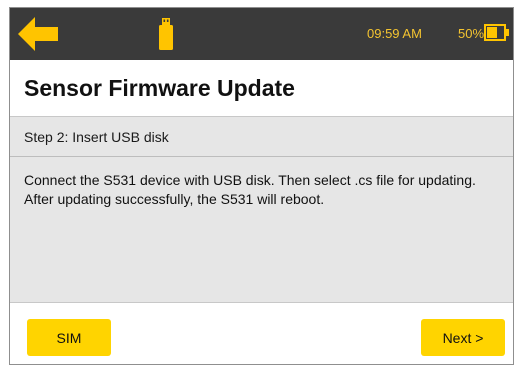  I want to click on back-arrow-icon, so click(38, 34).